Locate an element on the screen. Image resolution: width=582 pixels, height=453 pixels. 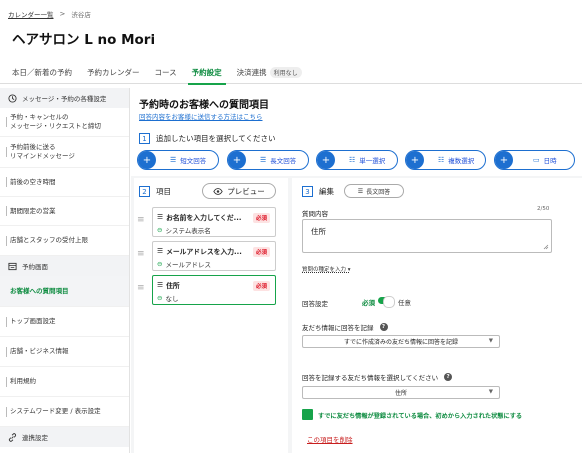
sidebar-item-reminder: 予約前後に送る リマインドメッセージ is located at coordinates (64, 152).